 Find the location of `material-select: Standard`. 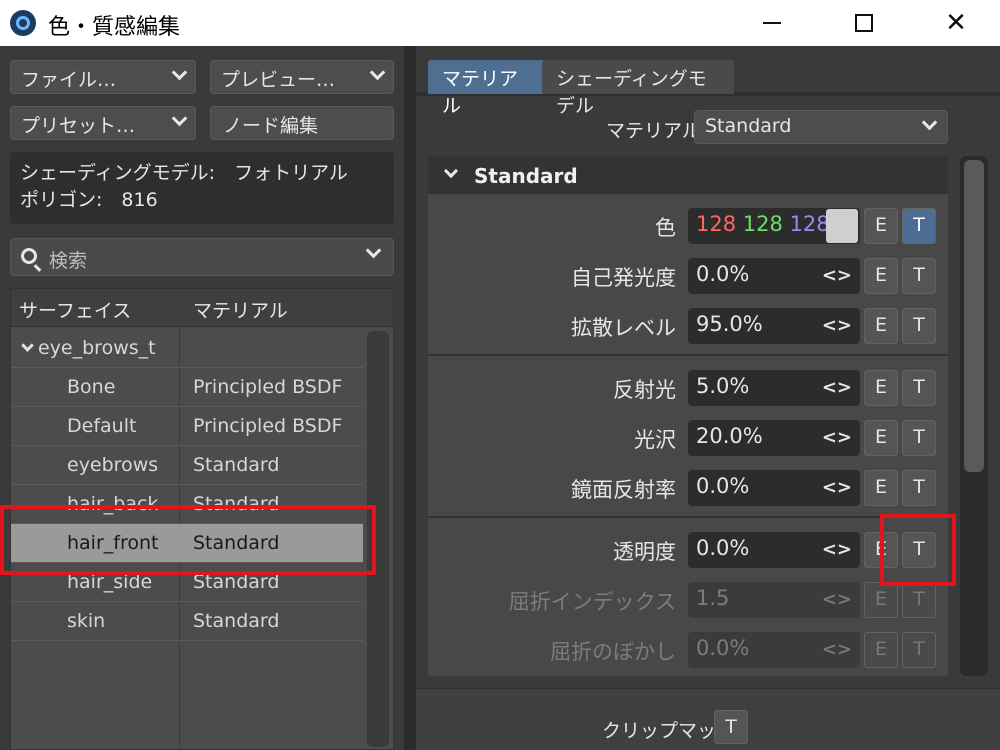

material-select: Standard is located at coordinates (821, 127).